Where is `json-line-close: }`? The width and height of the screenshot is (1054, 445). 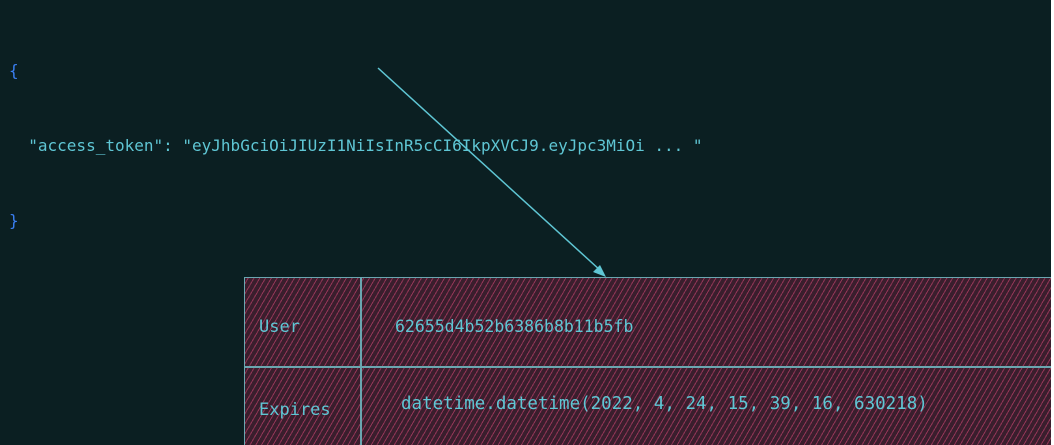 json-line-close: } is located at coordinates (356, 220).